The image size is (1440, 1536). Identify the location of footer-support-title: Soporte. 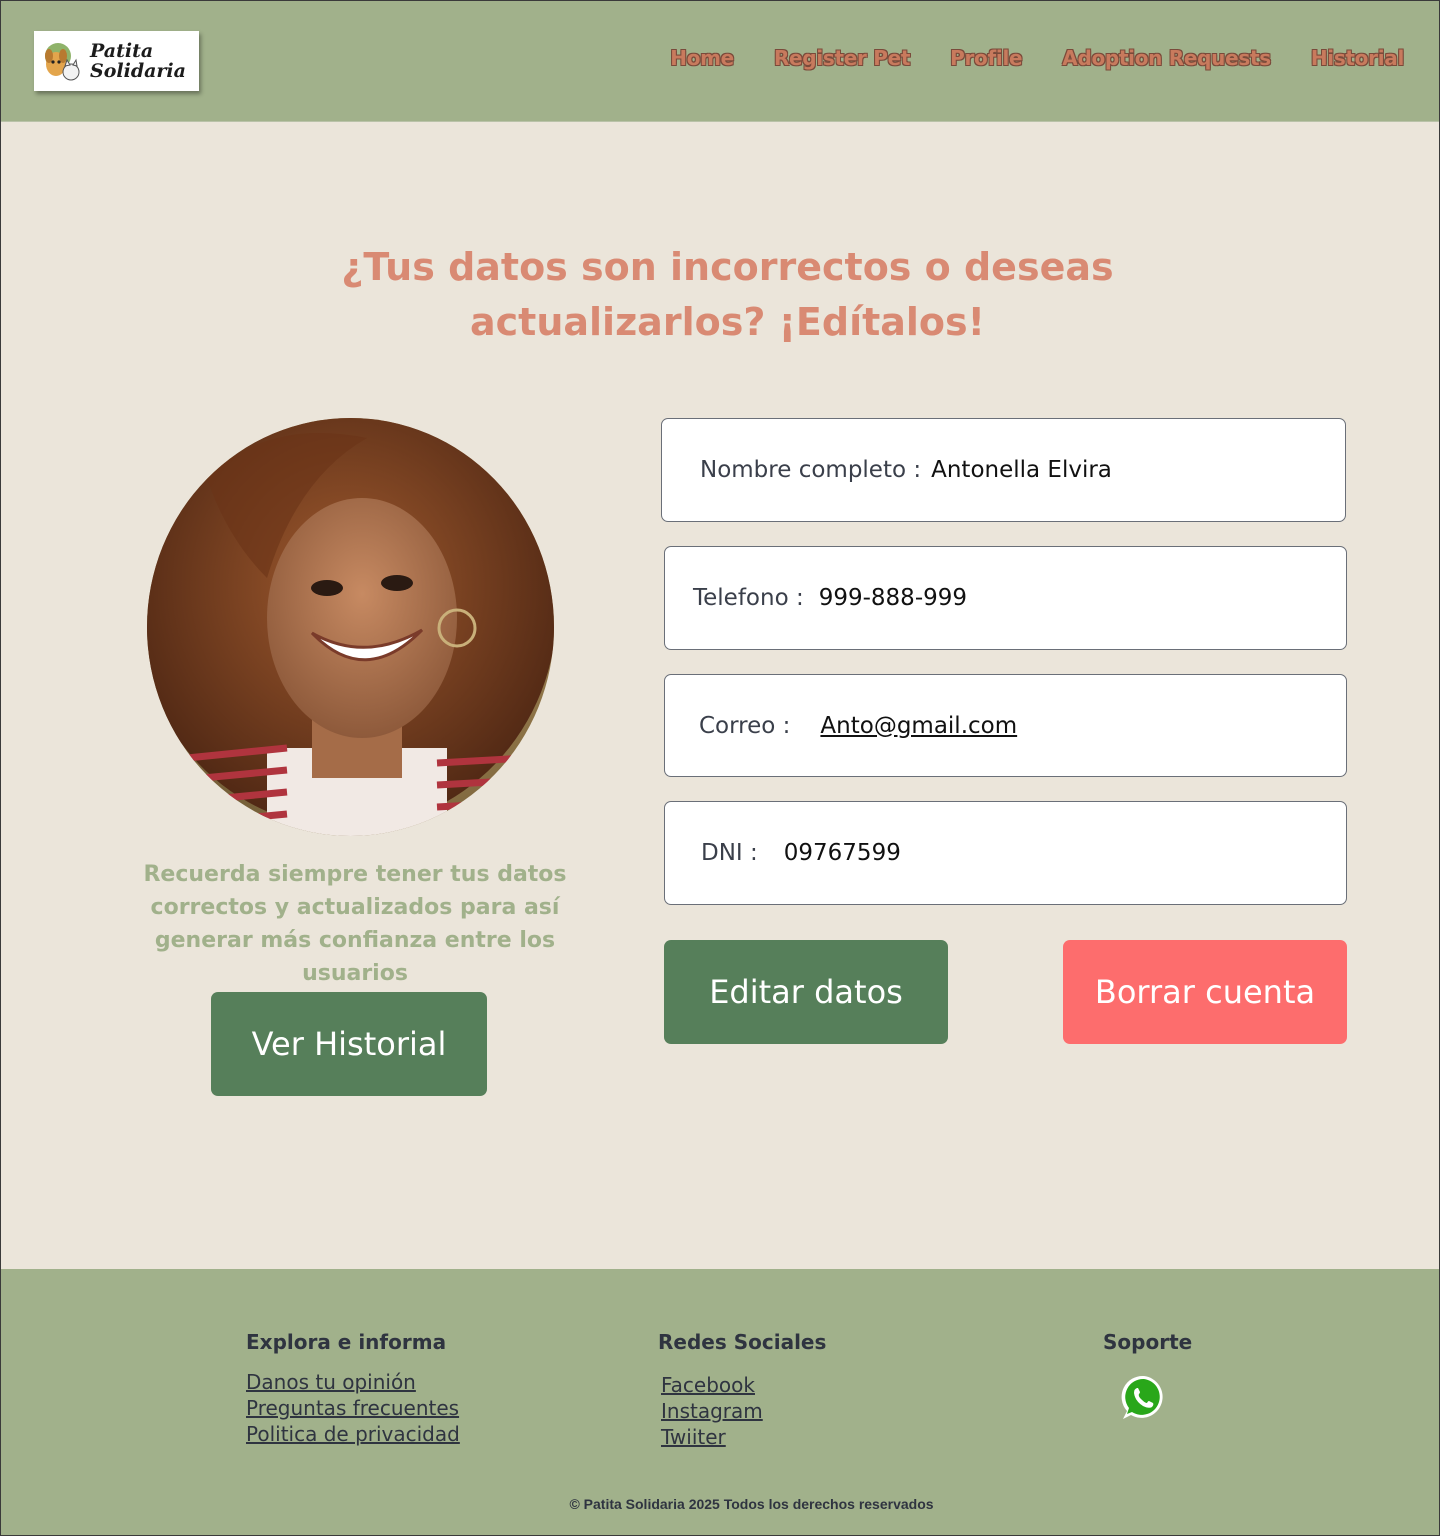
(1148, 1342).